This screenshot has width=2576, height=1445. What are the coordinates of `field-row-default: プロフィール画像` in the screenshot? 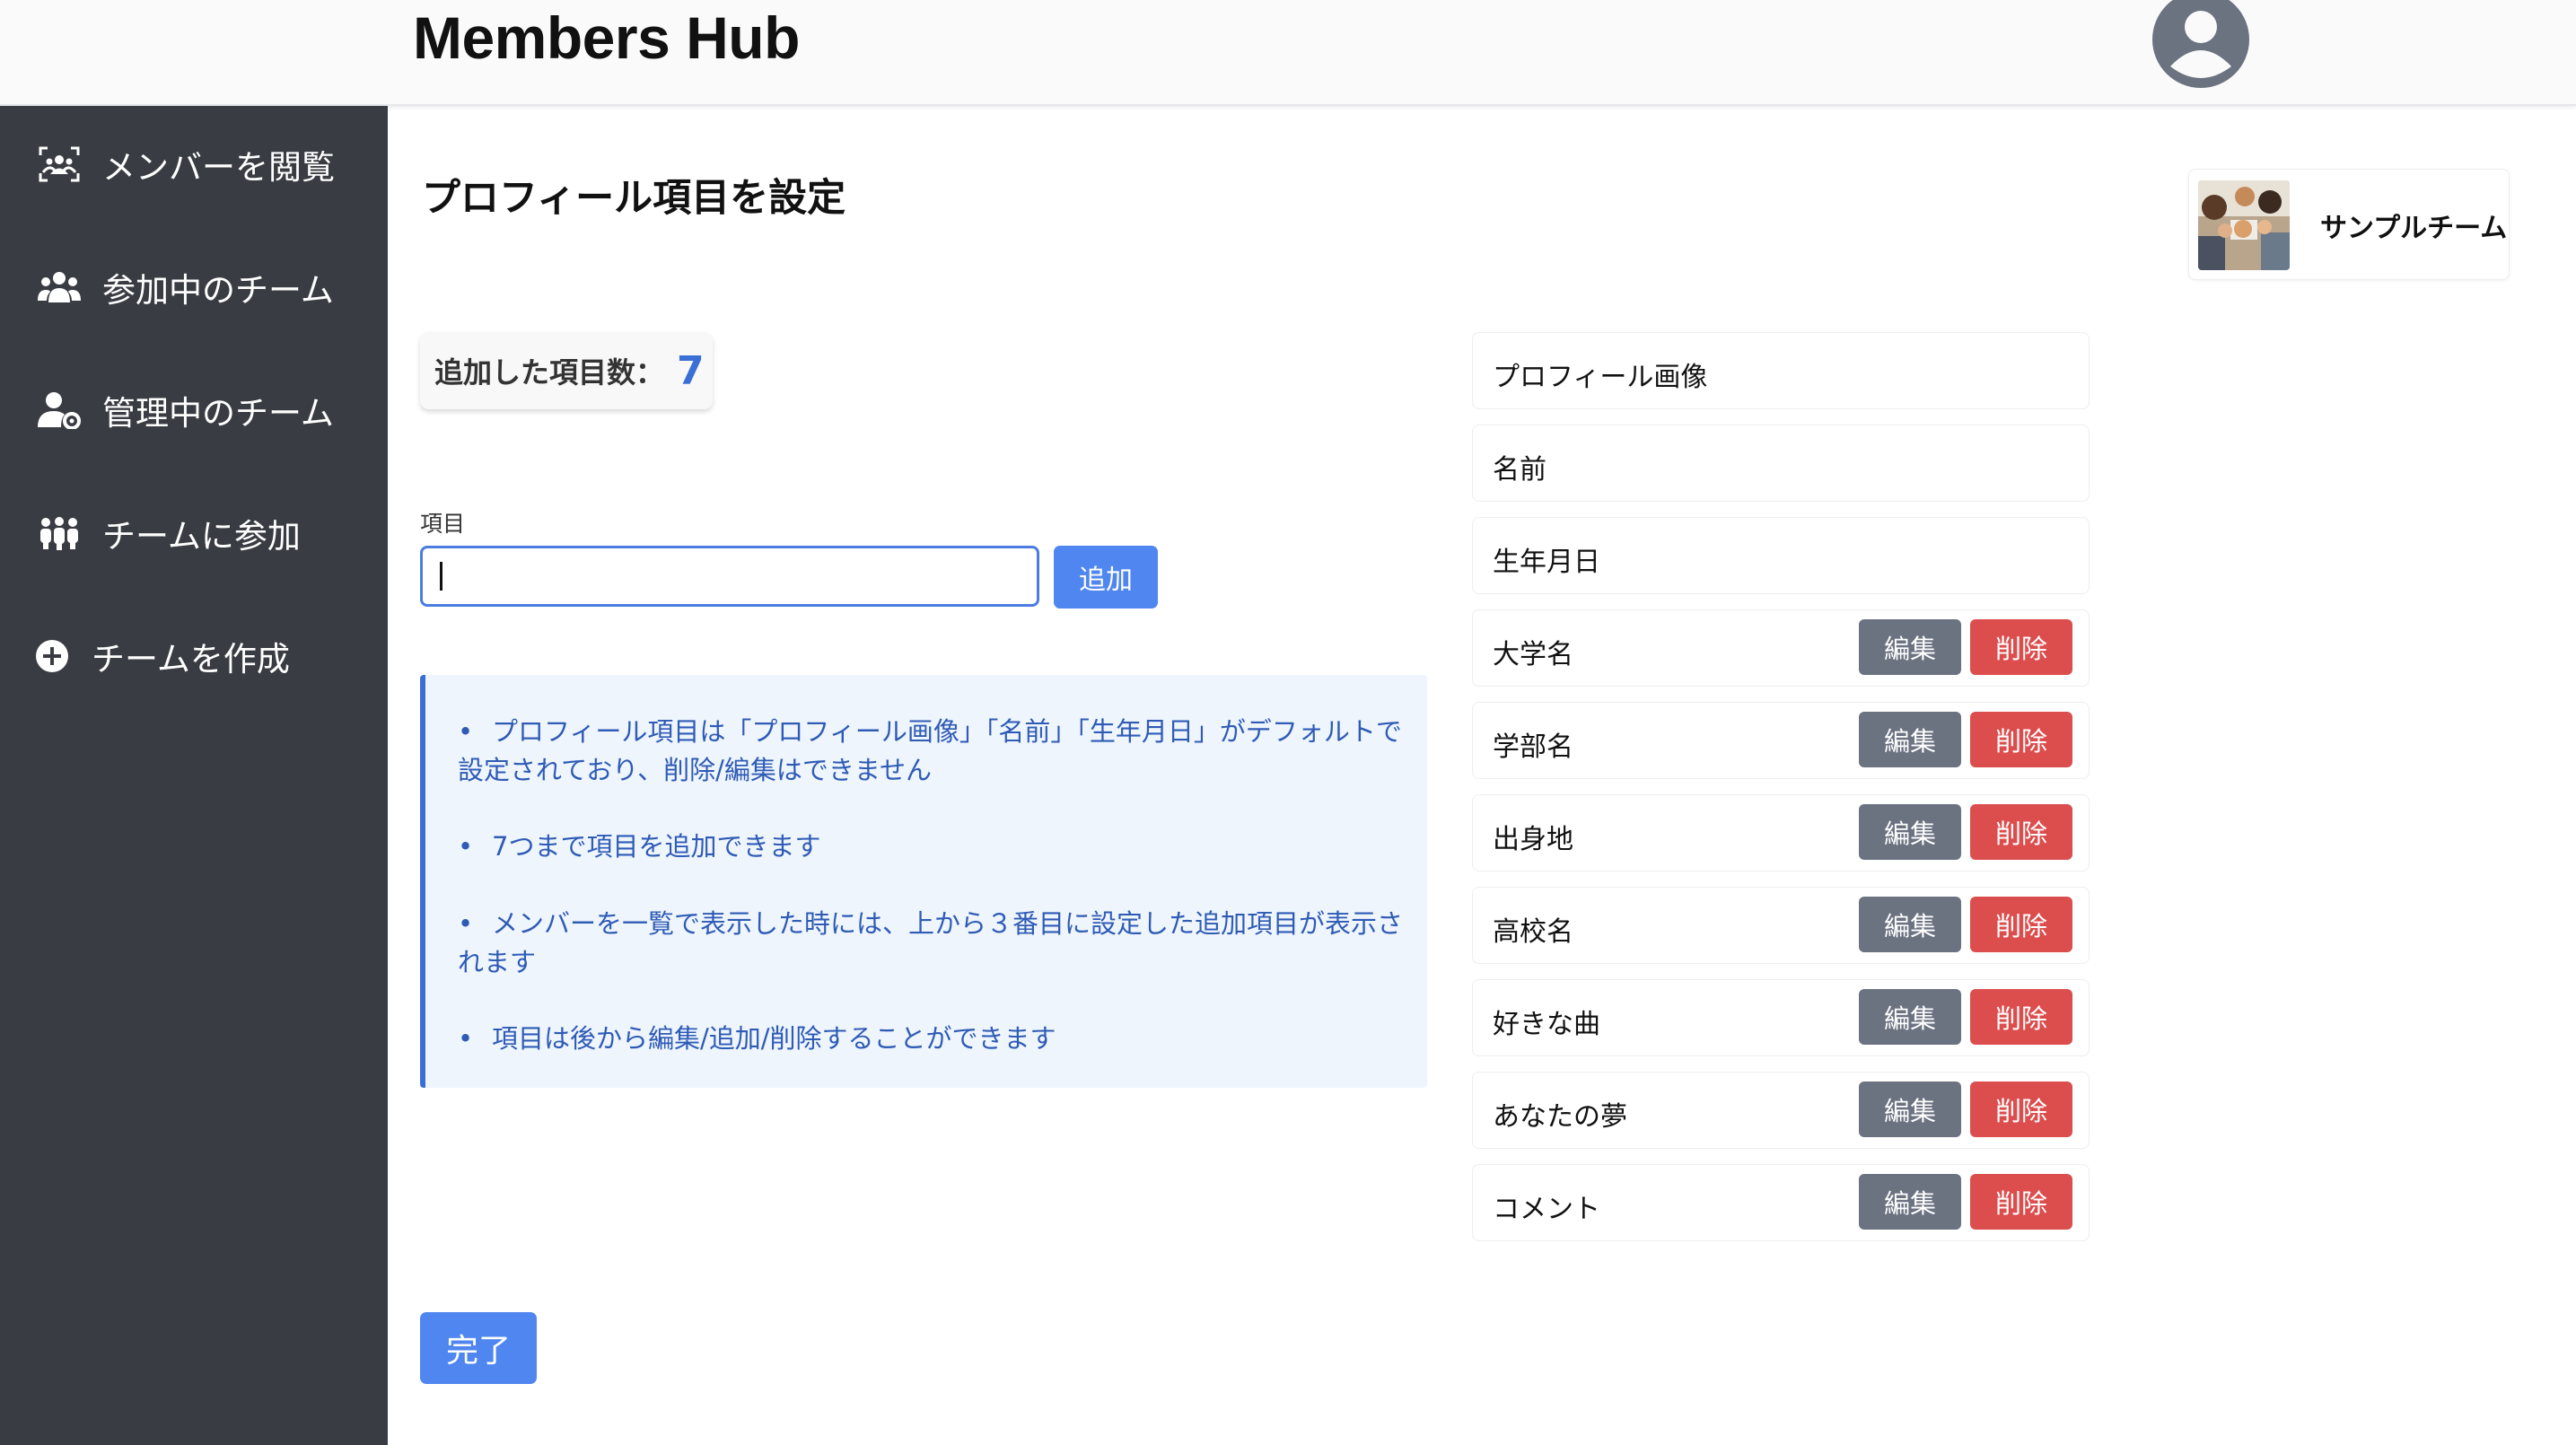 It's located at (1781, 370).